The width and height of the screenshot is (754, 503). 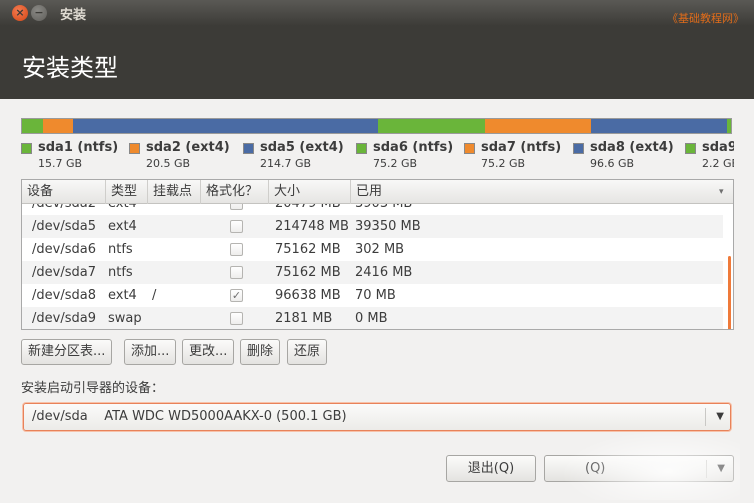 I want to click on partition-bar, so click(x=376, y=126).